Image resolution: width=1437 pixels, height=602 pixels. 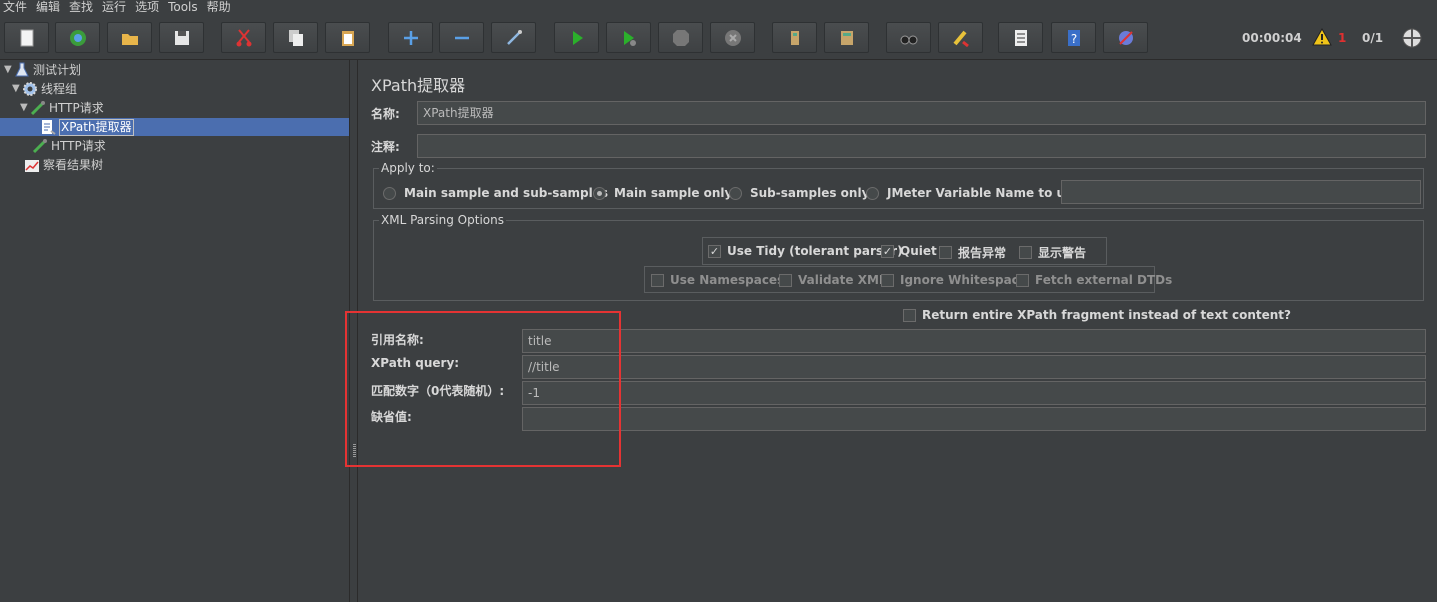 What do you see at coordinates (32, 166) in the screenshot?
I see `chart-icon` at bounding box center [32, 166].